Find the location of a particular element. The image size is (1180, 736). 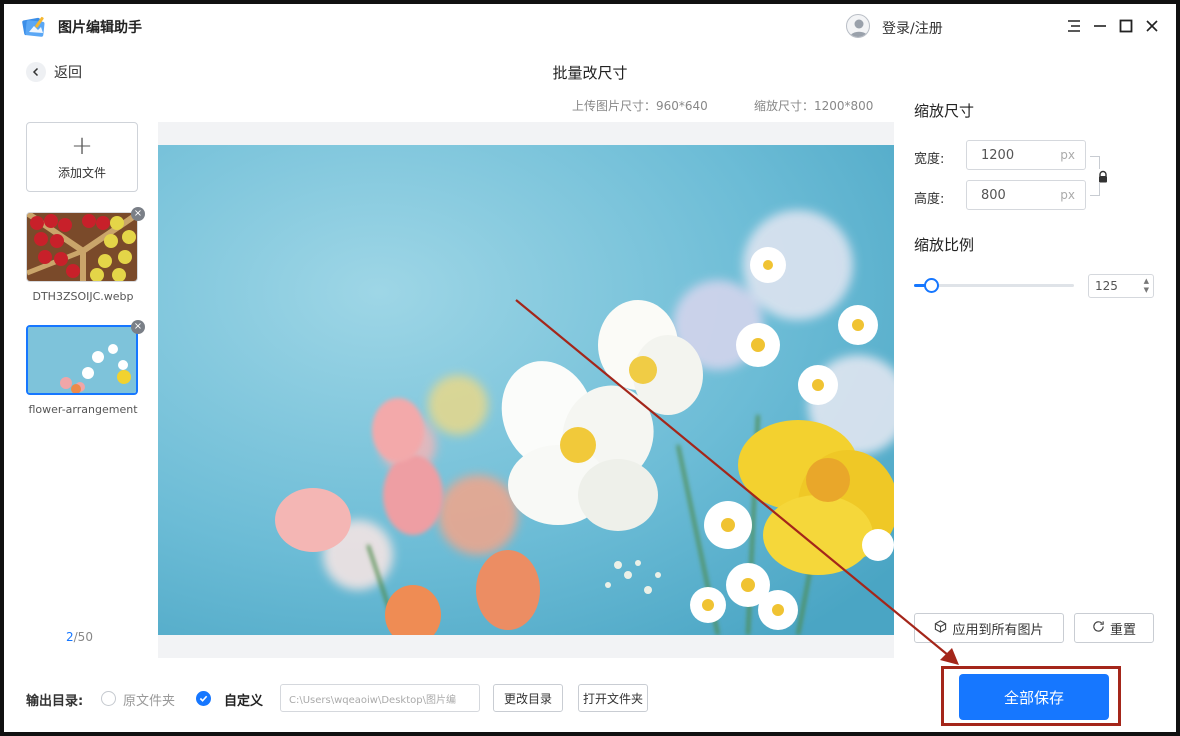

flowers-thumbnail-image is located at coordinates (82, 360).